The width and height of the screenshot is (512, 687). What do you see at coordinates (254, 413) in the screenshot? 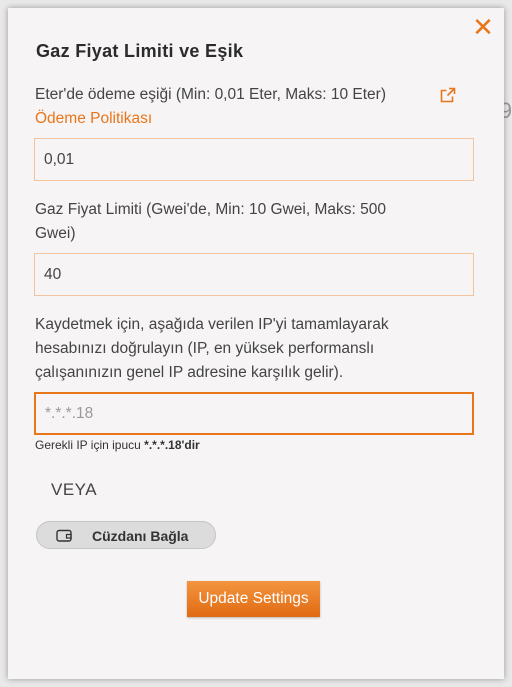
I see `ip-verification-input` at bounding box center [254, 413].